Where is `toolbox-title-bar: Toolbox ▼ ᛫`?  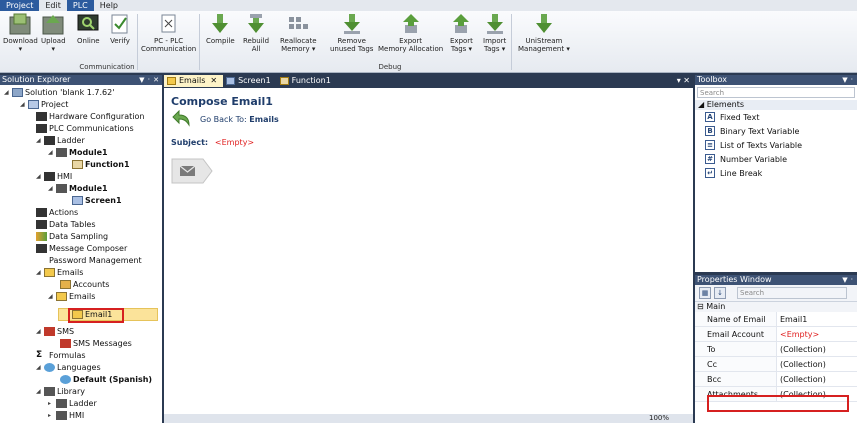 toolbox-title-bar: Toolbox ▼ ᛫ is located at coordinates (776, 80).